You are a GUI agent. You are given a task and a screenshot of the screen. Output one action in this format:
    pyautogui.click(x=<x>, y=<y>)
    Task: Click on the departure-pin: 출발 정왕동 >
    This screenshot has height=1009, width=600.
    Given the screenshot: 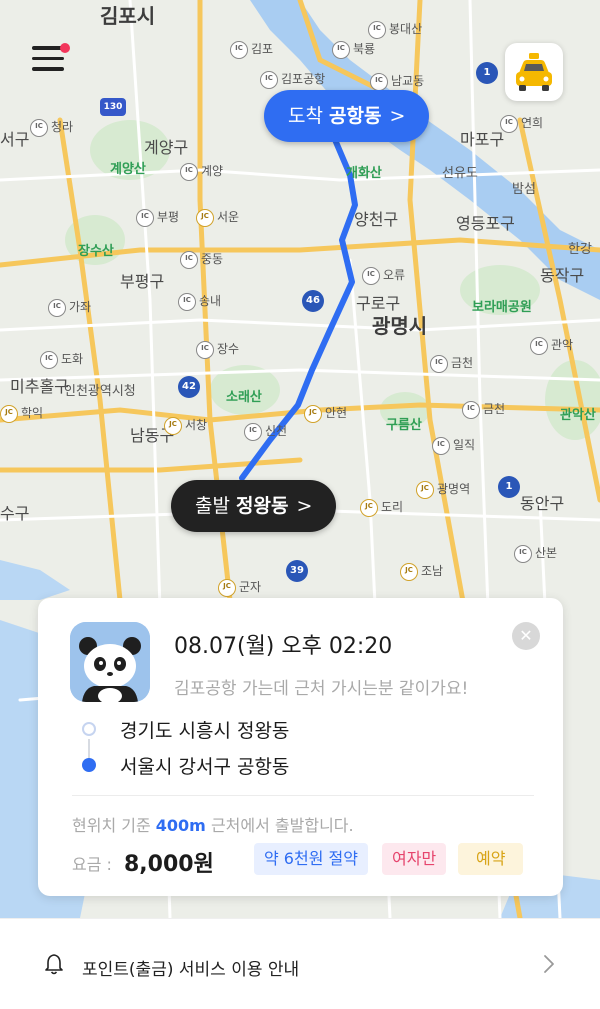 What is the action you would take?
    pyautogui.click(x=254, y=506)
    